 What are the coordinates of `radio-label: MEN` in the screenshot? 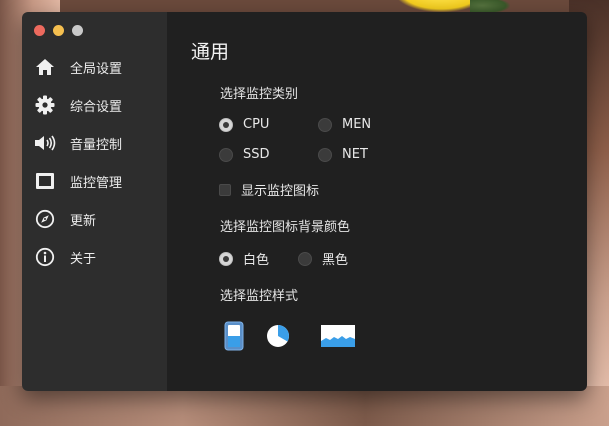 It's located at (357, 124).